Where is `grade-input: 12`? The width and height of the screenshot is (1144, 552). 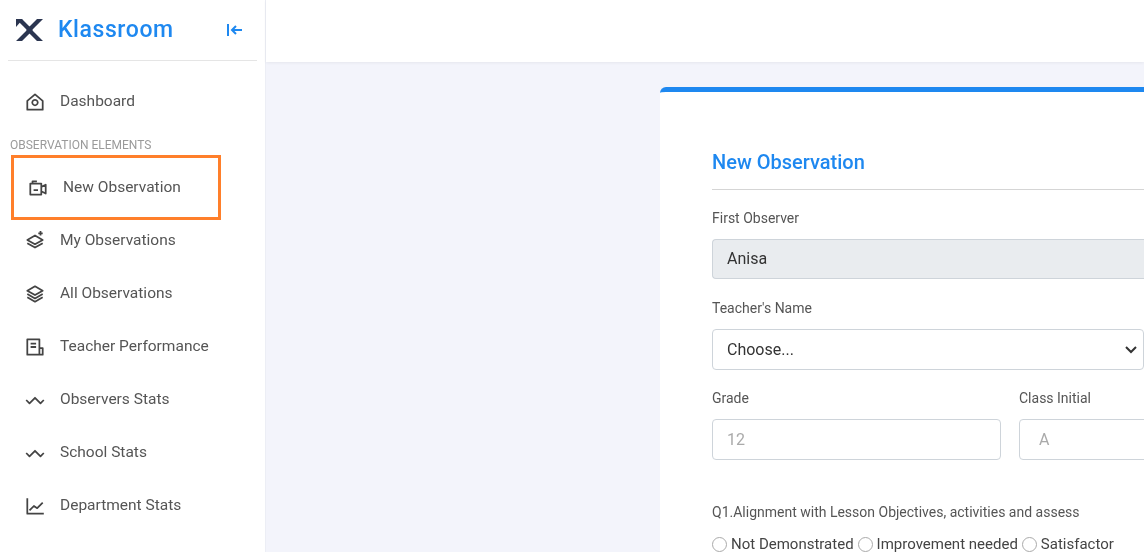
grade-input: 12 is located at coordinates (856, 439).